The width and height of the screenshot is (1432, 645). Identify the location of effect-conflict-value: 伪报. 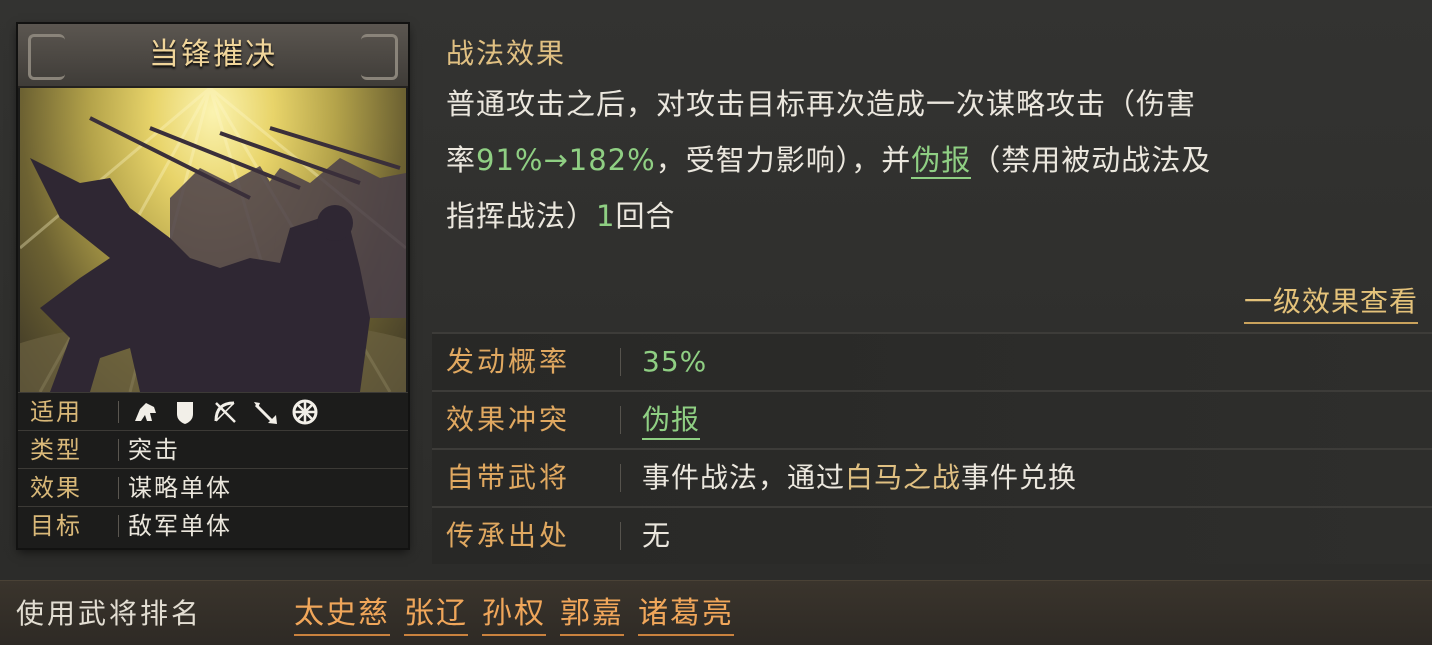
(671, 420).